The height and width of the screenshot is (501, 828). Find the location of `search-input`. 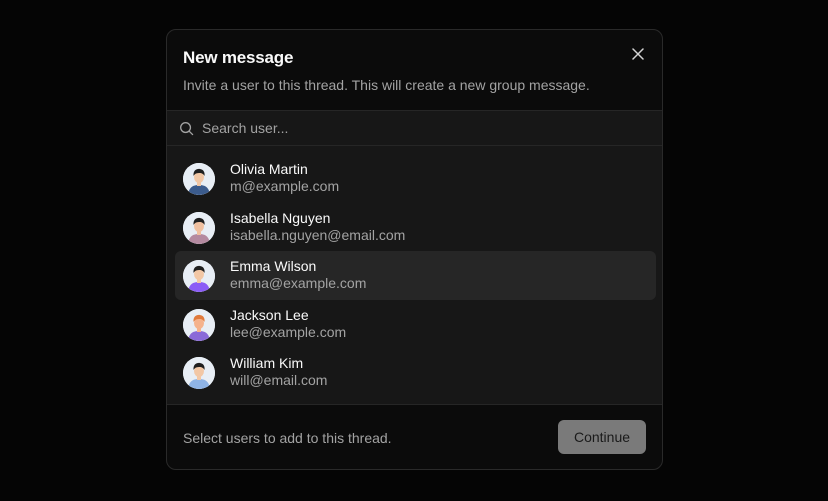

search-input is located at coordinates (422, 128).